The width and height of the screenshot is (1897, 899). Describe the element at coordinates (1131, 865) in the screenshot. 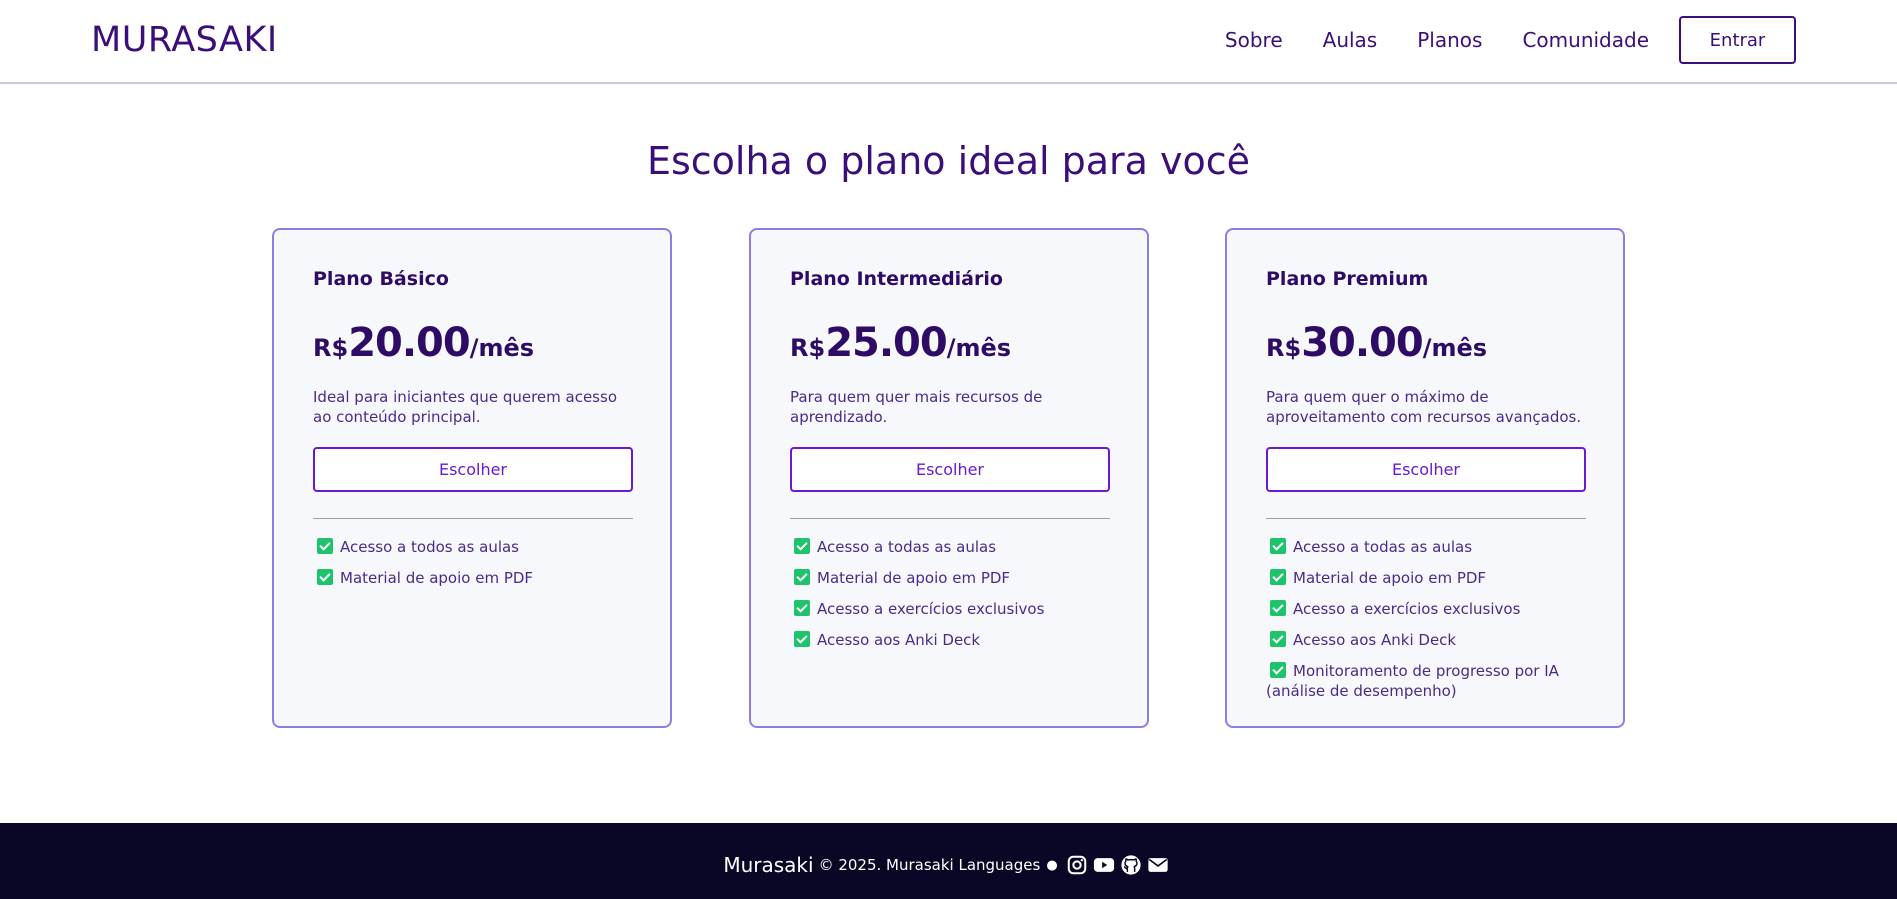

I see `github-icon` at that location.